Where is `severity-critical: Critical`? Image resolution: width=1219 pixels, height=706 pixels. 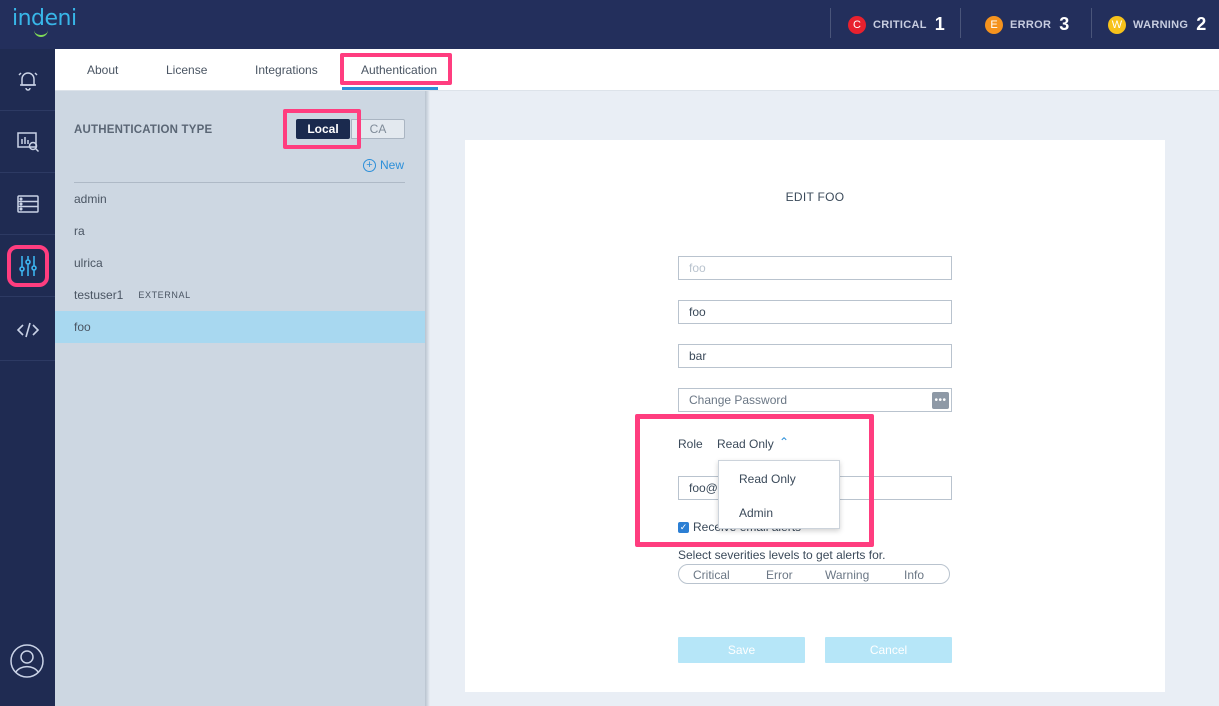
severity-critical: Critical is located at coordinates (711, 575).